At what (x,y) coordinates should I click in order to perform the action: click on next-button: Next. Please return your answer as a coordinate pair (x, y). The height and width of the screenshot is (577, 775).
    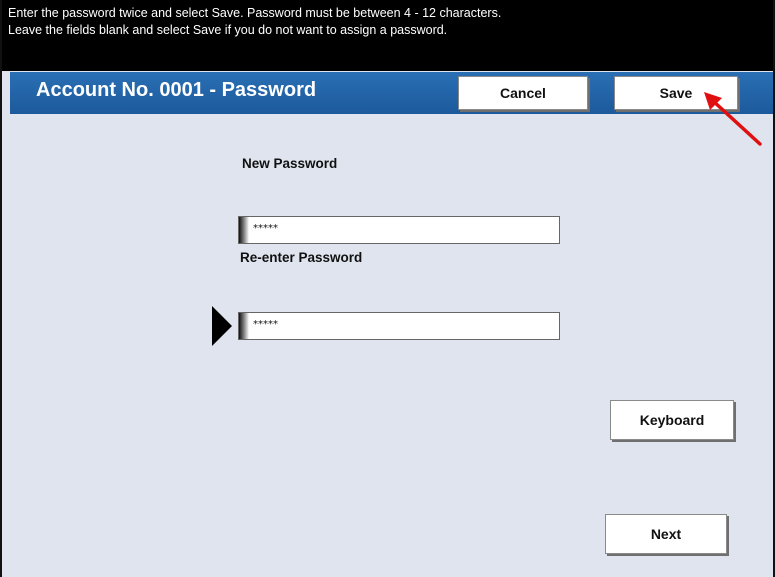
    Looking at the image, I should click on (666, 534).